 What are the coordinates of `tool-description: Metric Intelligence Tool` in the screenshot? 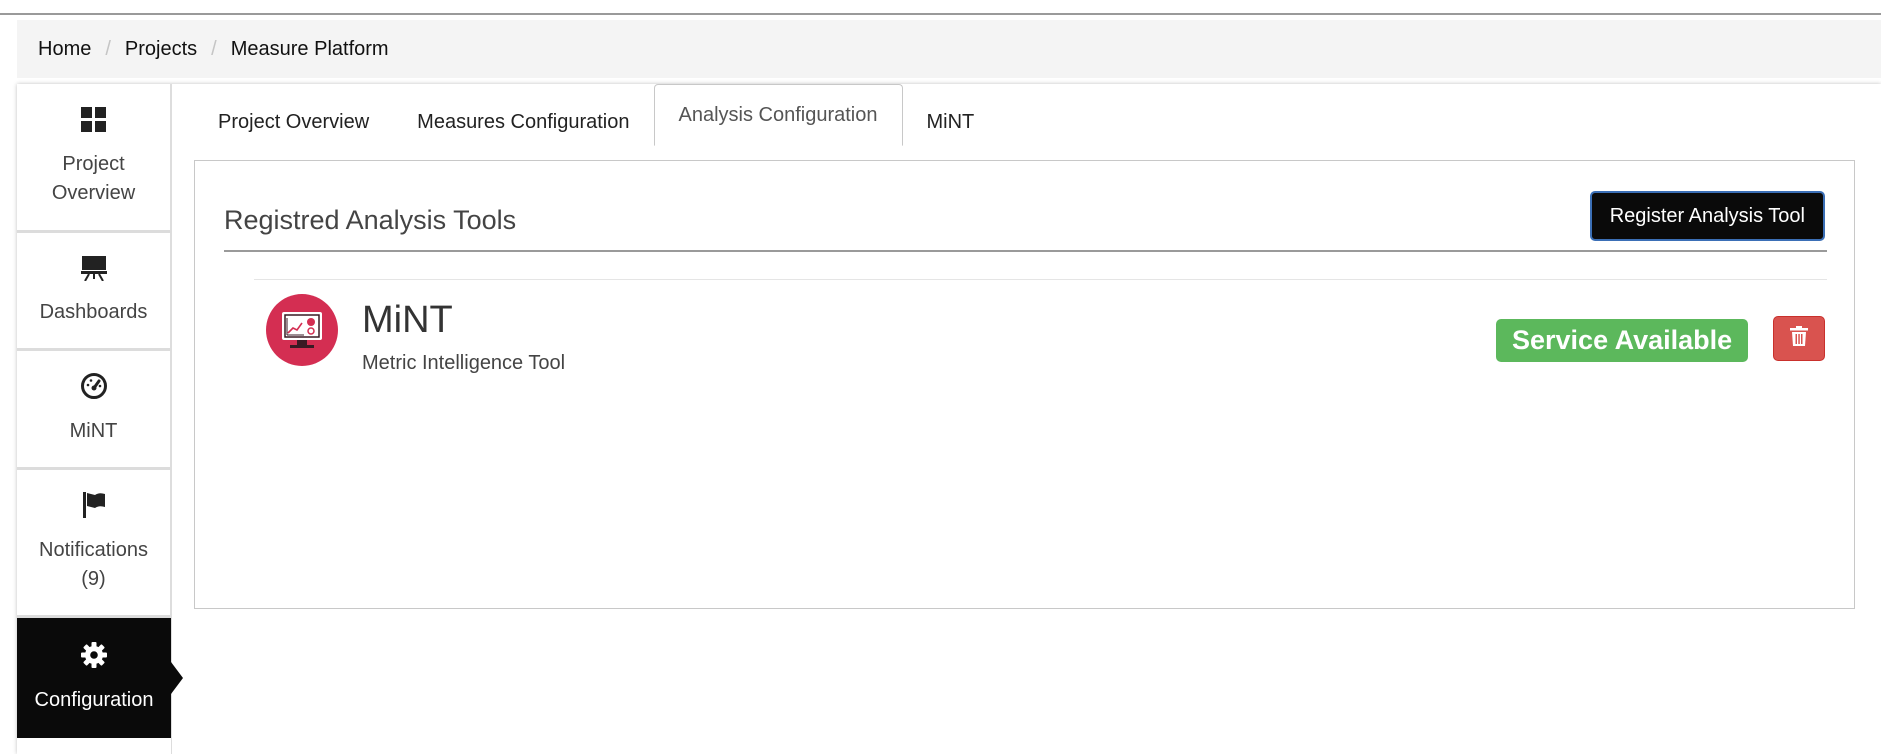 It's located at (464, 363).